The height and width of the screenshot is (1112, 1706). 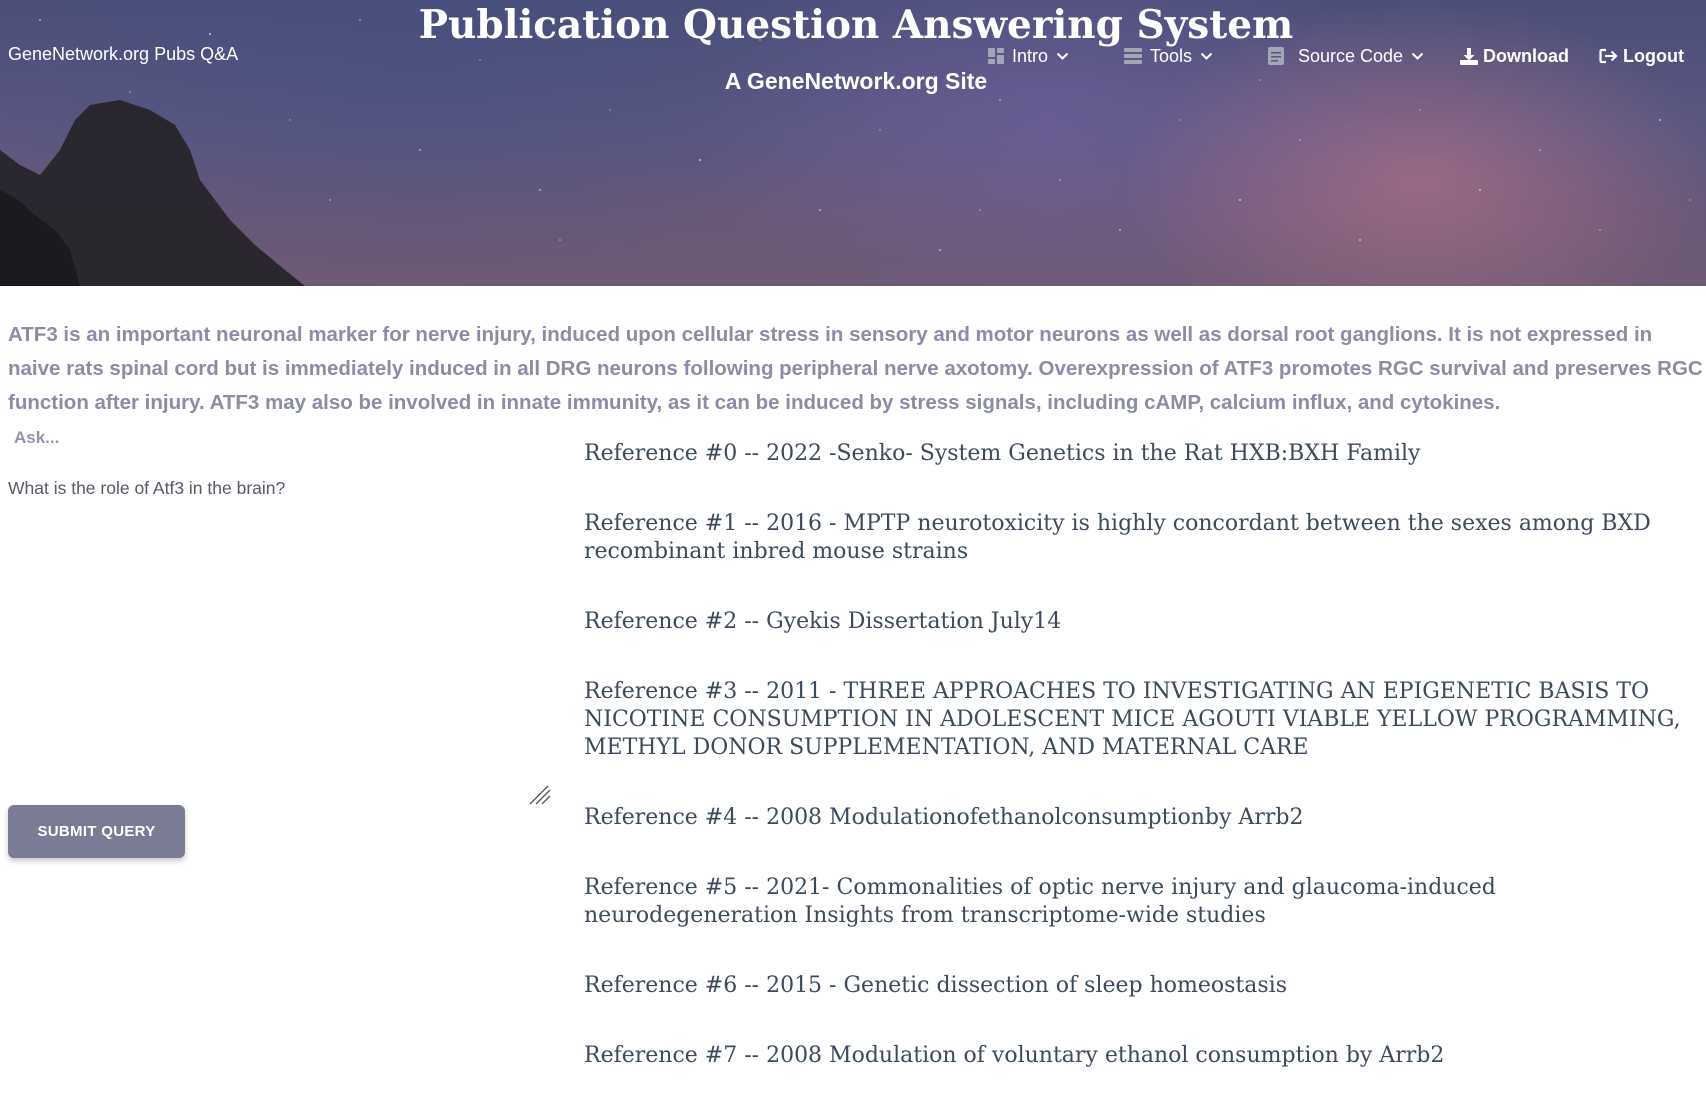 What do you see at coordinates (1608, 56) in the screenshot?
I see `logout-icon` at bounding box center [1608, 56].